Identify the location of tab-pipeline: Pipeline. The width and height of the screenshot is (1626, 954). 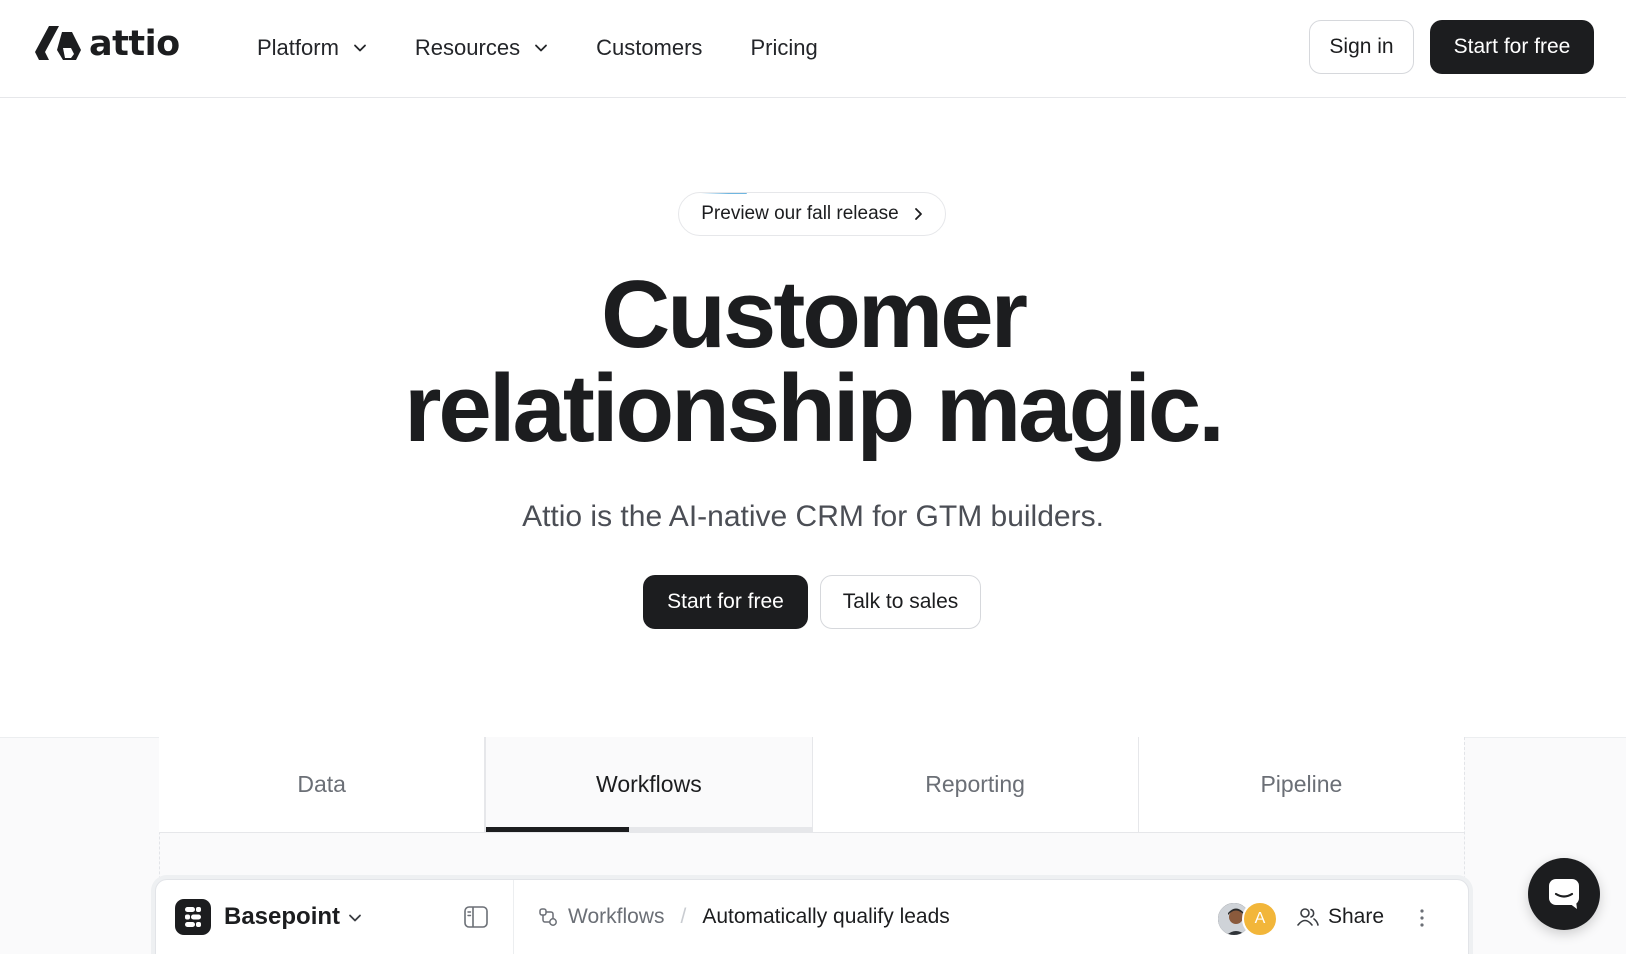
(1301, 784).